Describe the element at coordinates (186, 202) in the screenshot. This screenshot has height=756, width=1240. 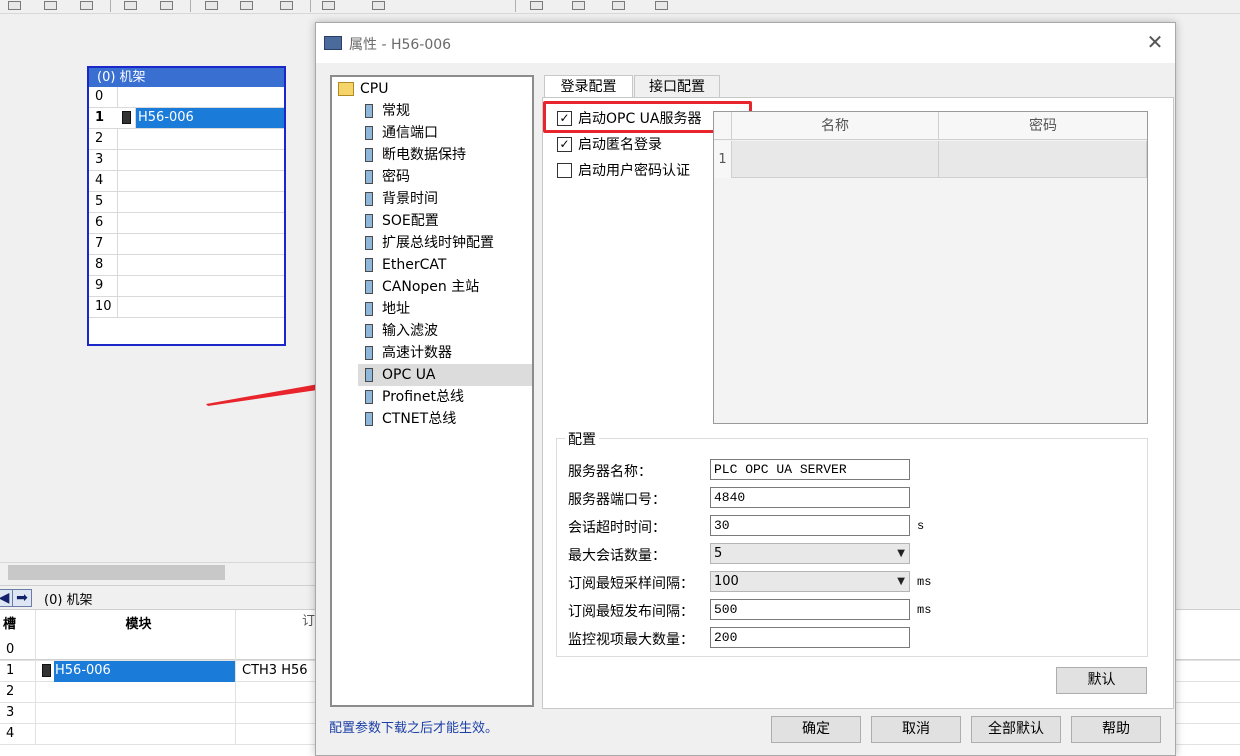
I see `rack-slot-5: 5` at that location.